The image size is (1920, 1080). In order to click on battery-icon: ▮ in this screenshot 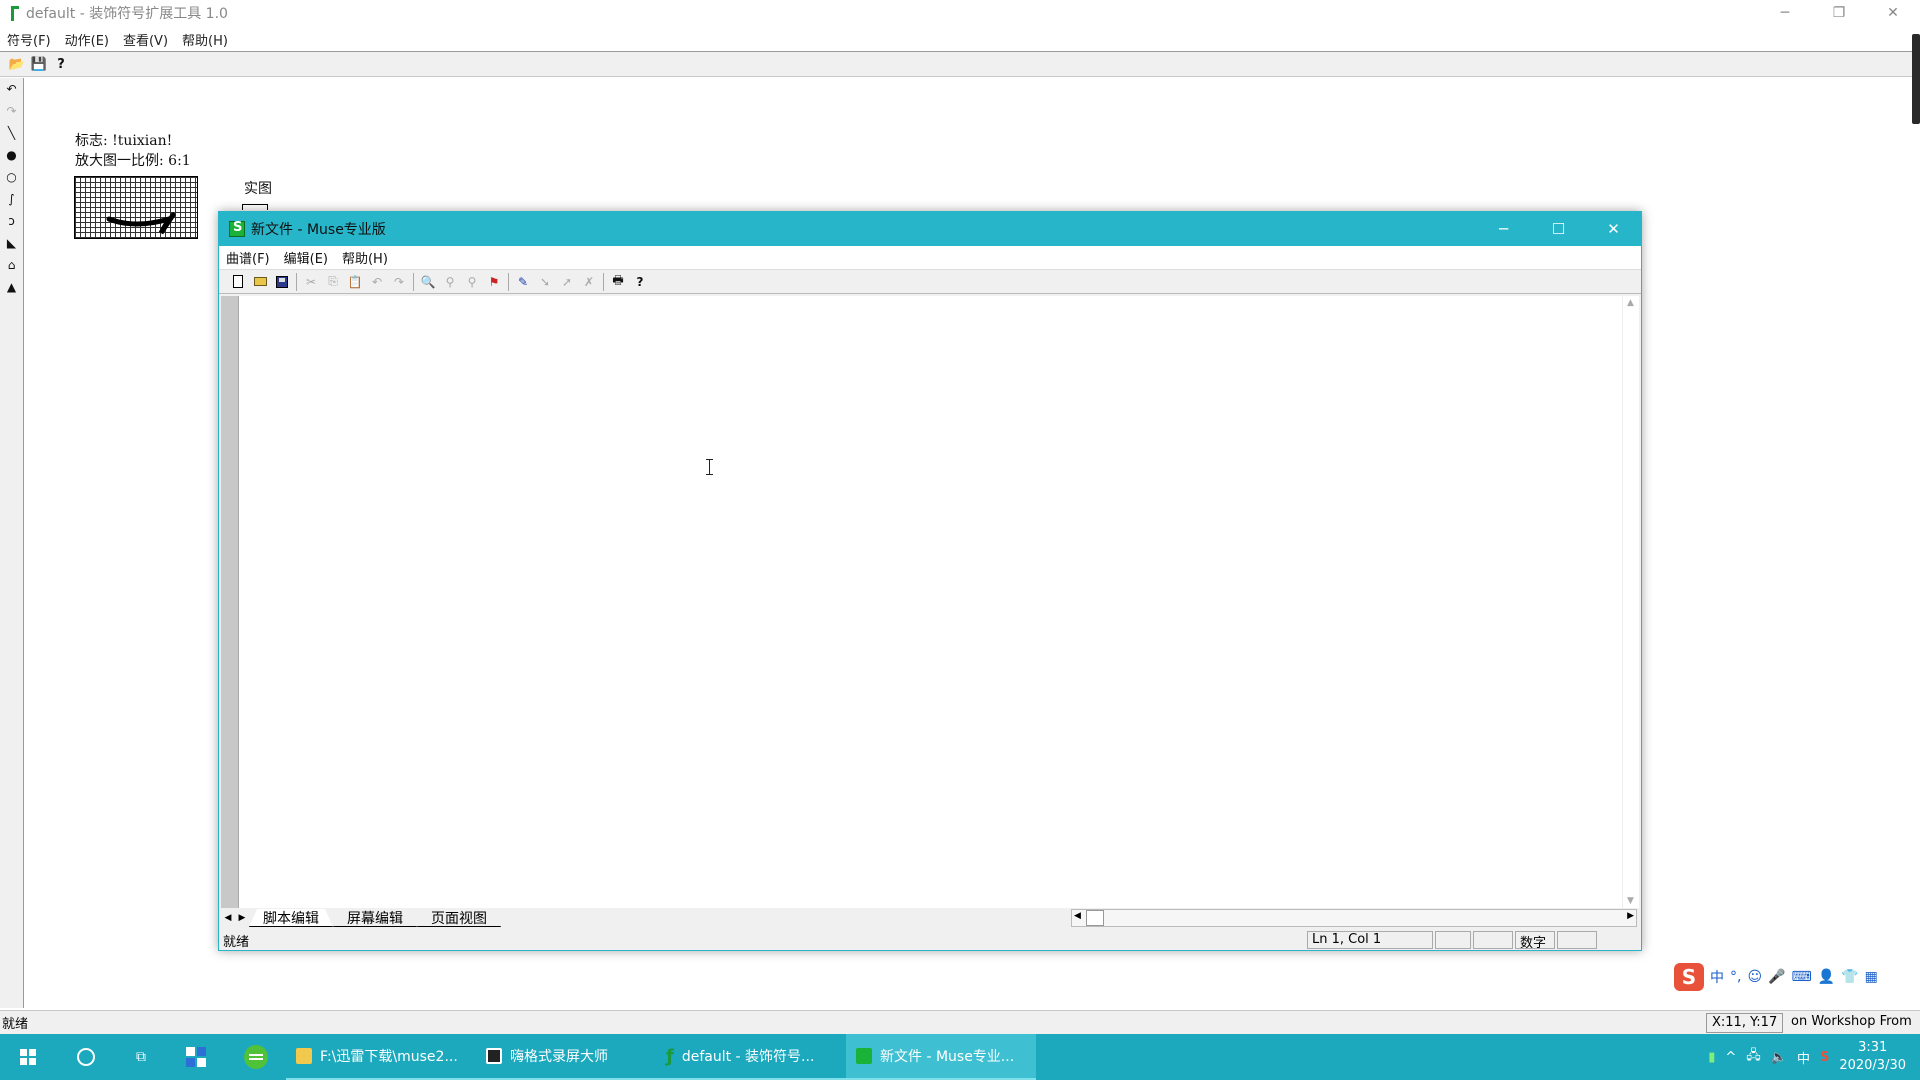, I will do `click(1711, 1057)`.